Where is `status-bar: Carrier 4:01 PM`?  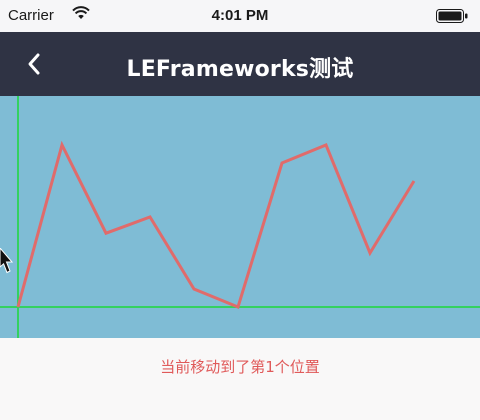
status-bar: Carrier 4:01 PM is located at coordinates (240, 16).